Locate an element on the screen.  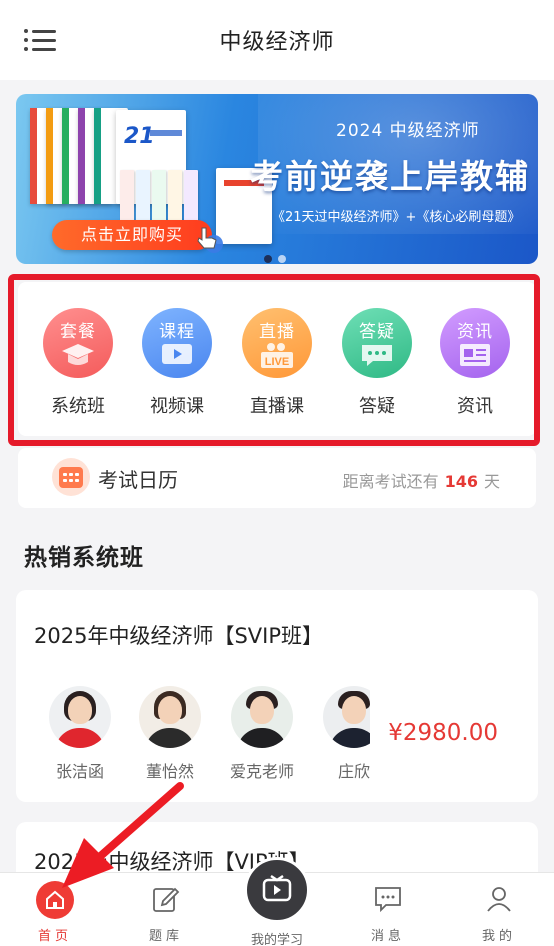
banner-headline: 考前逆袭上岸教辅 is located at coordinates (390, 176).